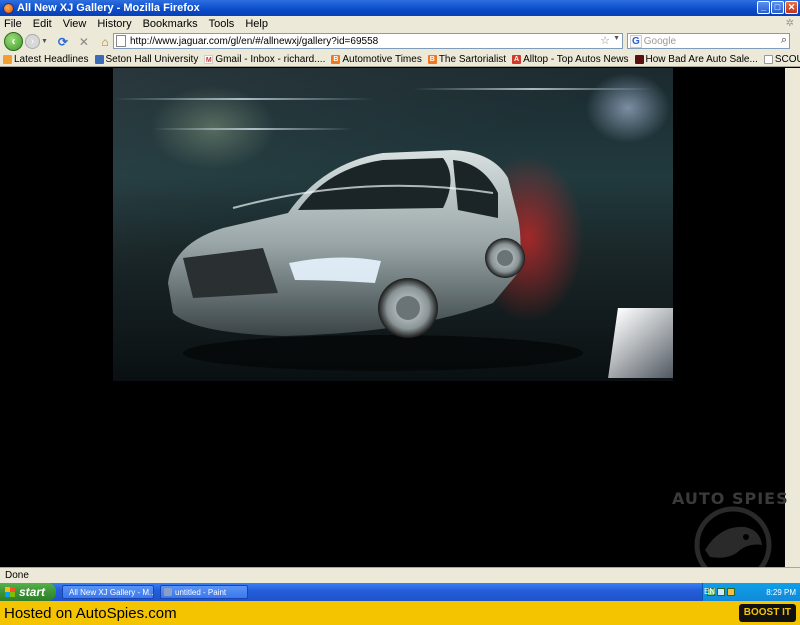  What do you see at coordinates (201, 592) in the screenshot?
I see `task-label: untitled - Paint` at bounding box center [201, 592].